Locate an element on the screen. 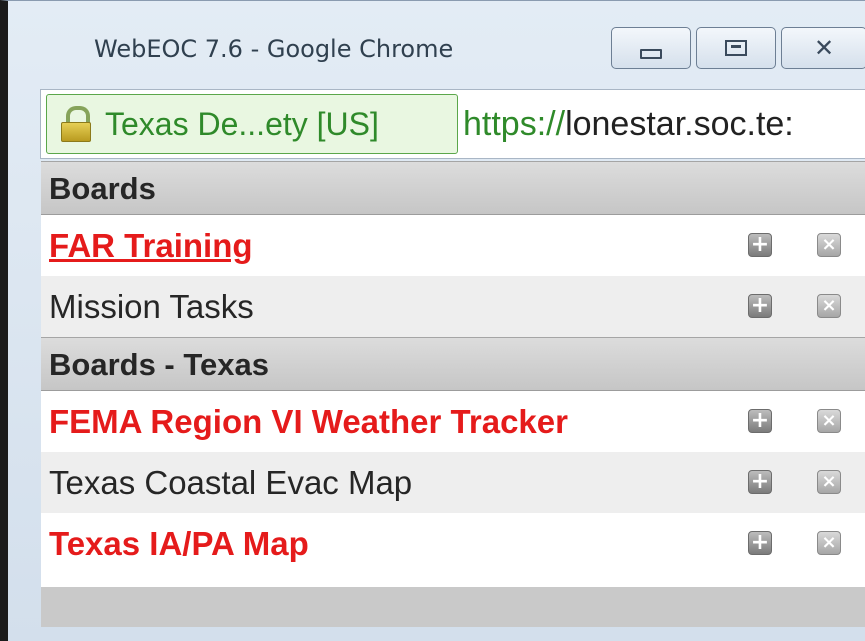  board-row: FEMA Region VI Weather Tracker + × is located at coordinates (453, 421).